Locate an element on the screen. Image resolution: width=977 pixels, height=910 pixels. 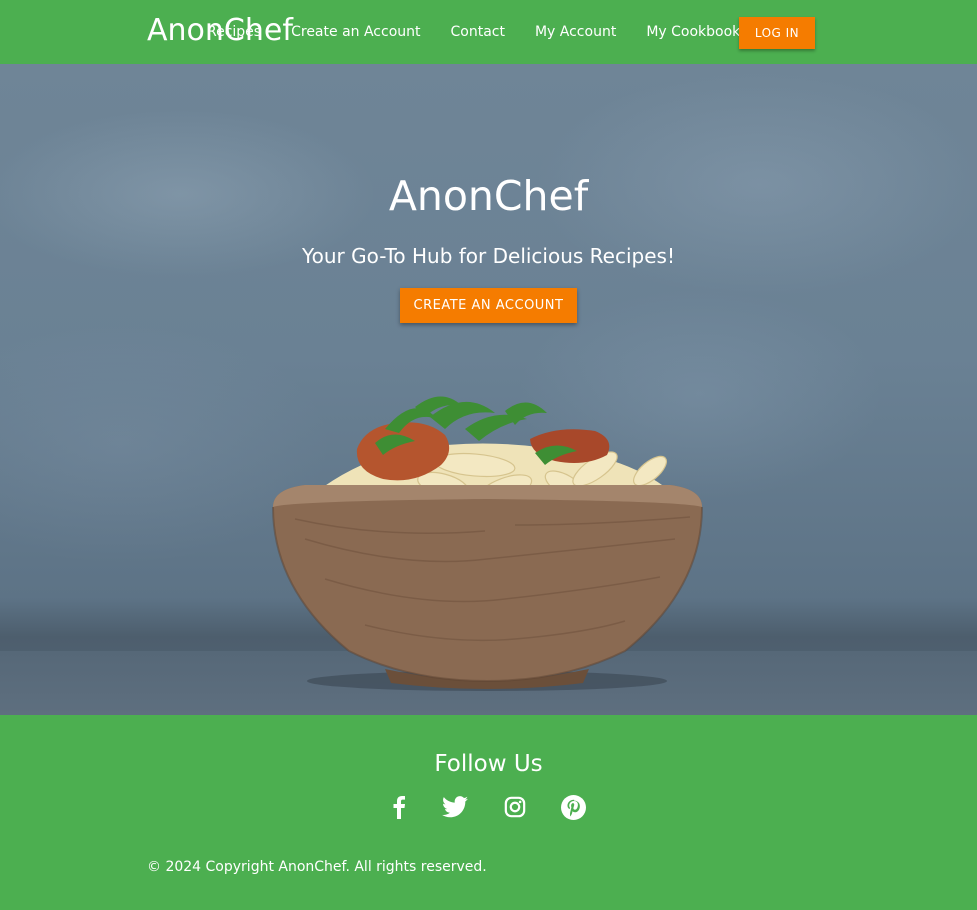
hero-subtitle: Your Go-To Hub for Delicious Recipes! is located at coordinates (488, 256).